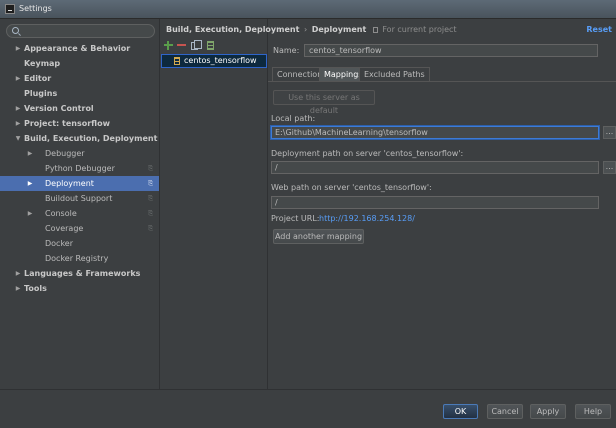 This screenshot has height=428, width=616. Describe the element at coordinates (460, 411) in the screenshot. I see `ok-button: OK` at that location.